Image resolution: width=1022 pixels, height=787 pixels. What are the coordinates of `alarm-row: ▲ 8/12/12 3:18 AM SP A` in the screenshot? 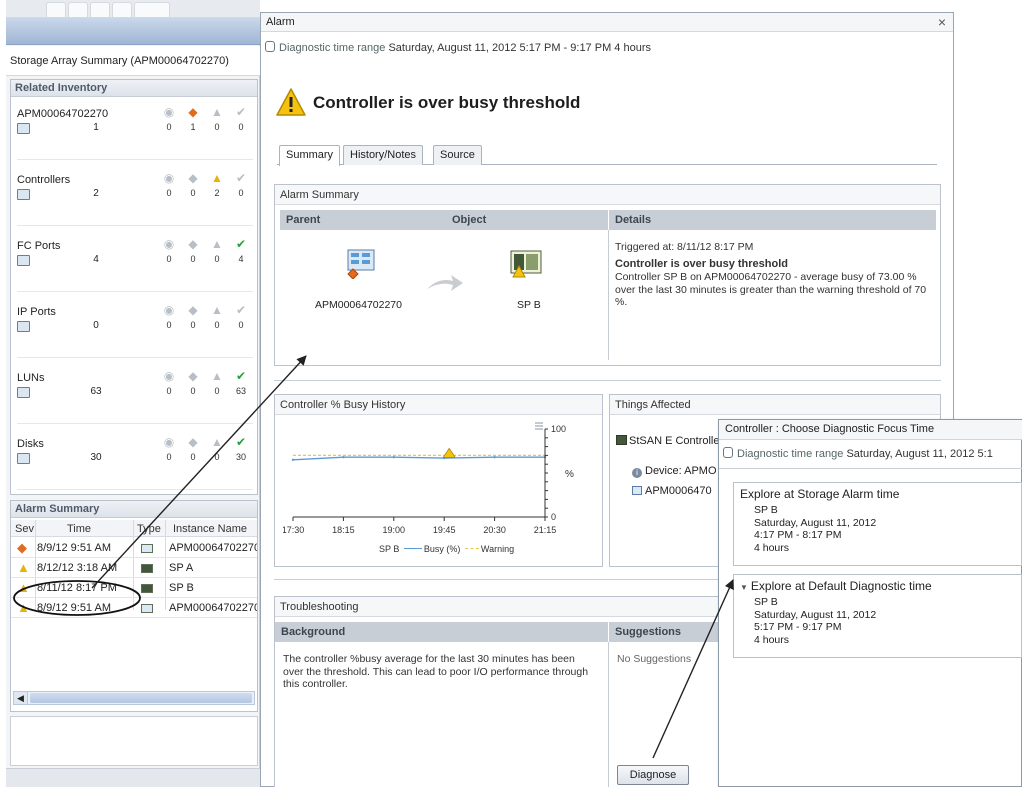 It's located at (134, 568).